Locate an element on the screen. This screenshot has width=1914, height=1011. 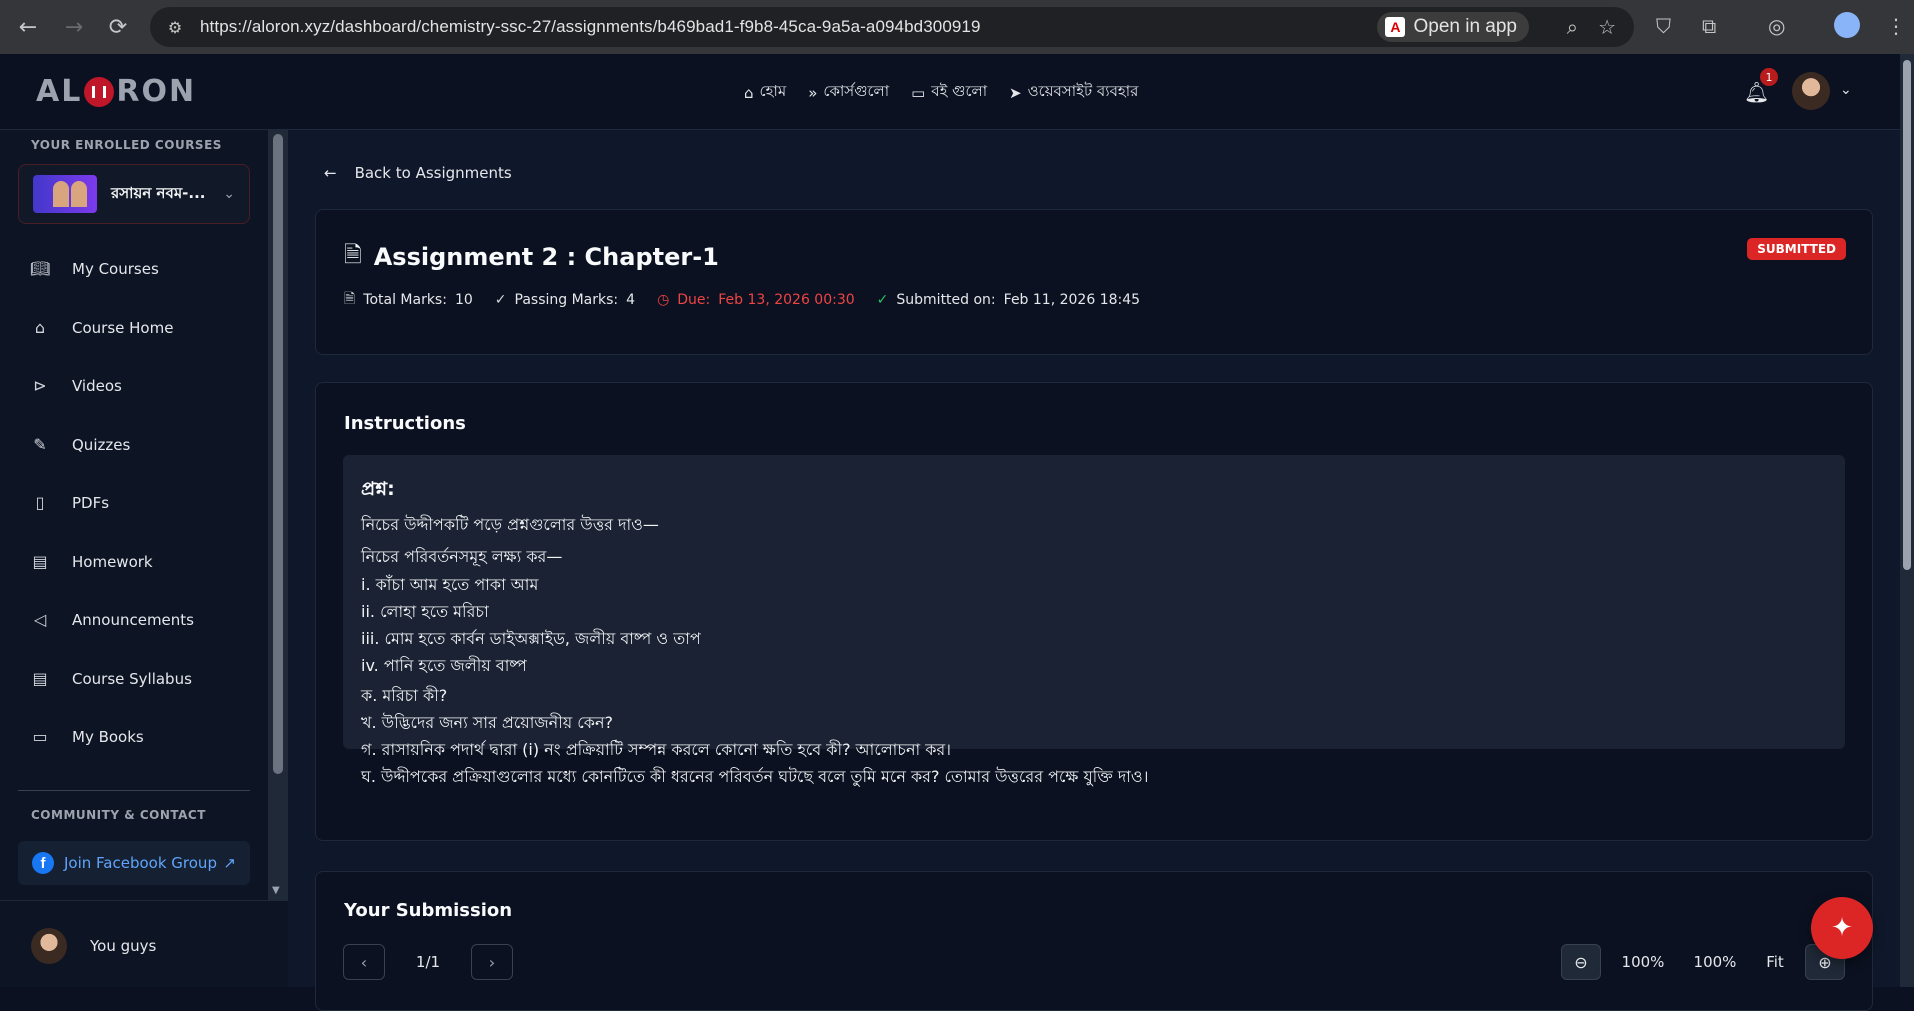
due-label: Due: is located at coordinates (694, 300).